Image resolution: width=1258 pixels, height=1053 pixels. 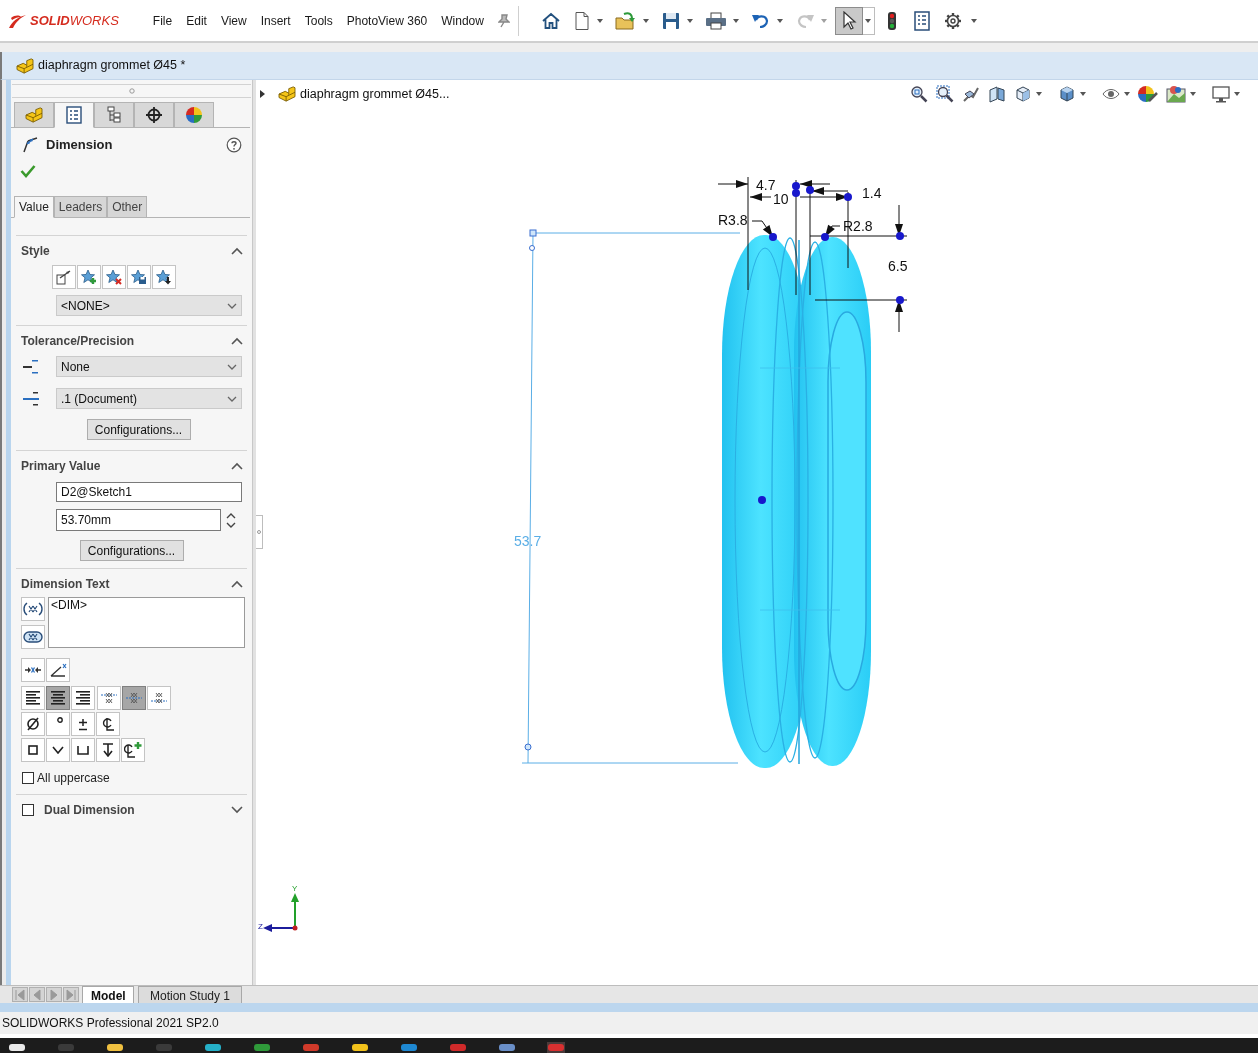 What do you see at coordinates (139, 277) in the screenshot?
I see `save-style-button` at bounding box center [139, 277].